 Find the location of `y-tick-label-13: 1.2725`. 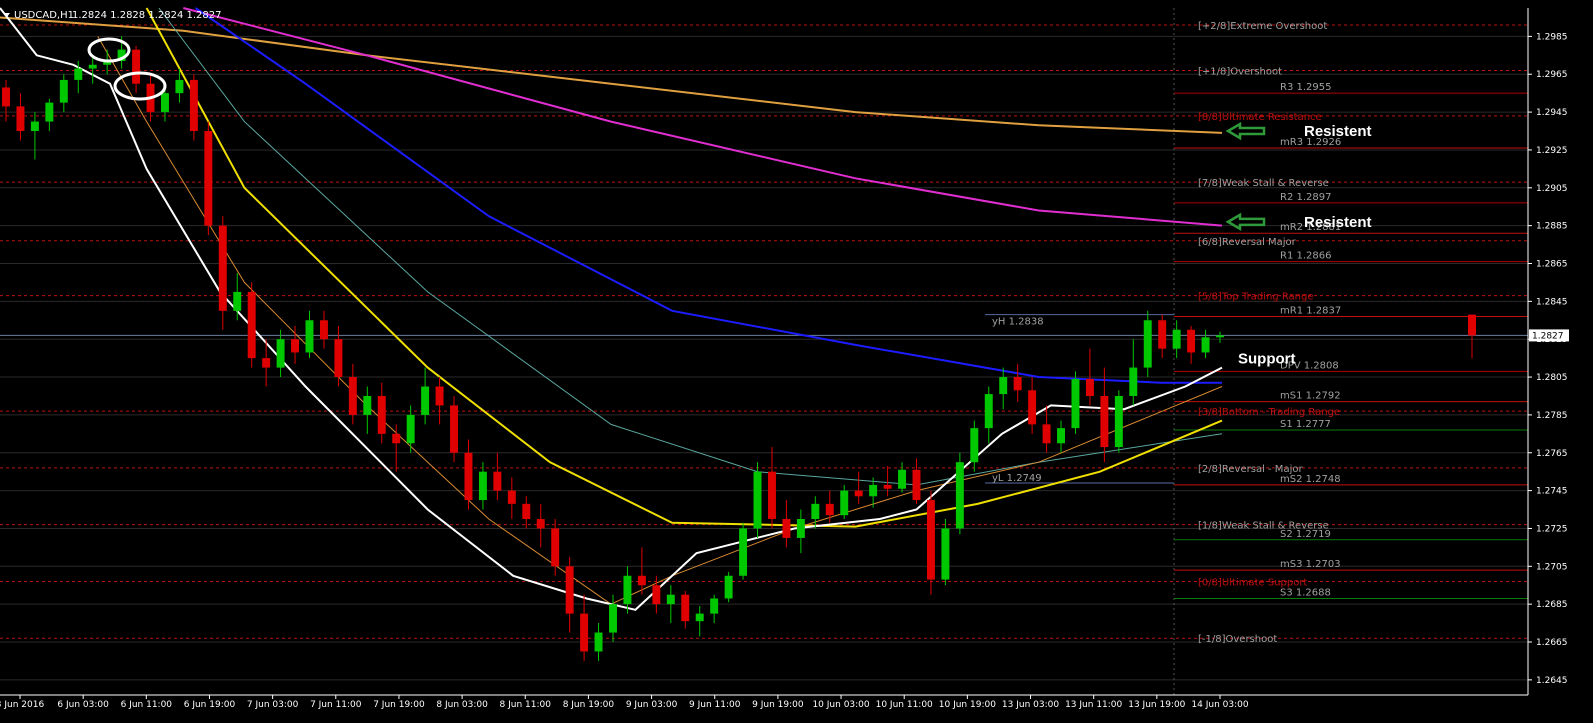

y-tick-label-13: 1.2725 is located at coordinates (1552, 529).